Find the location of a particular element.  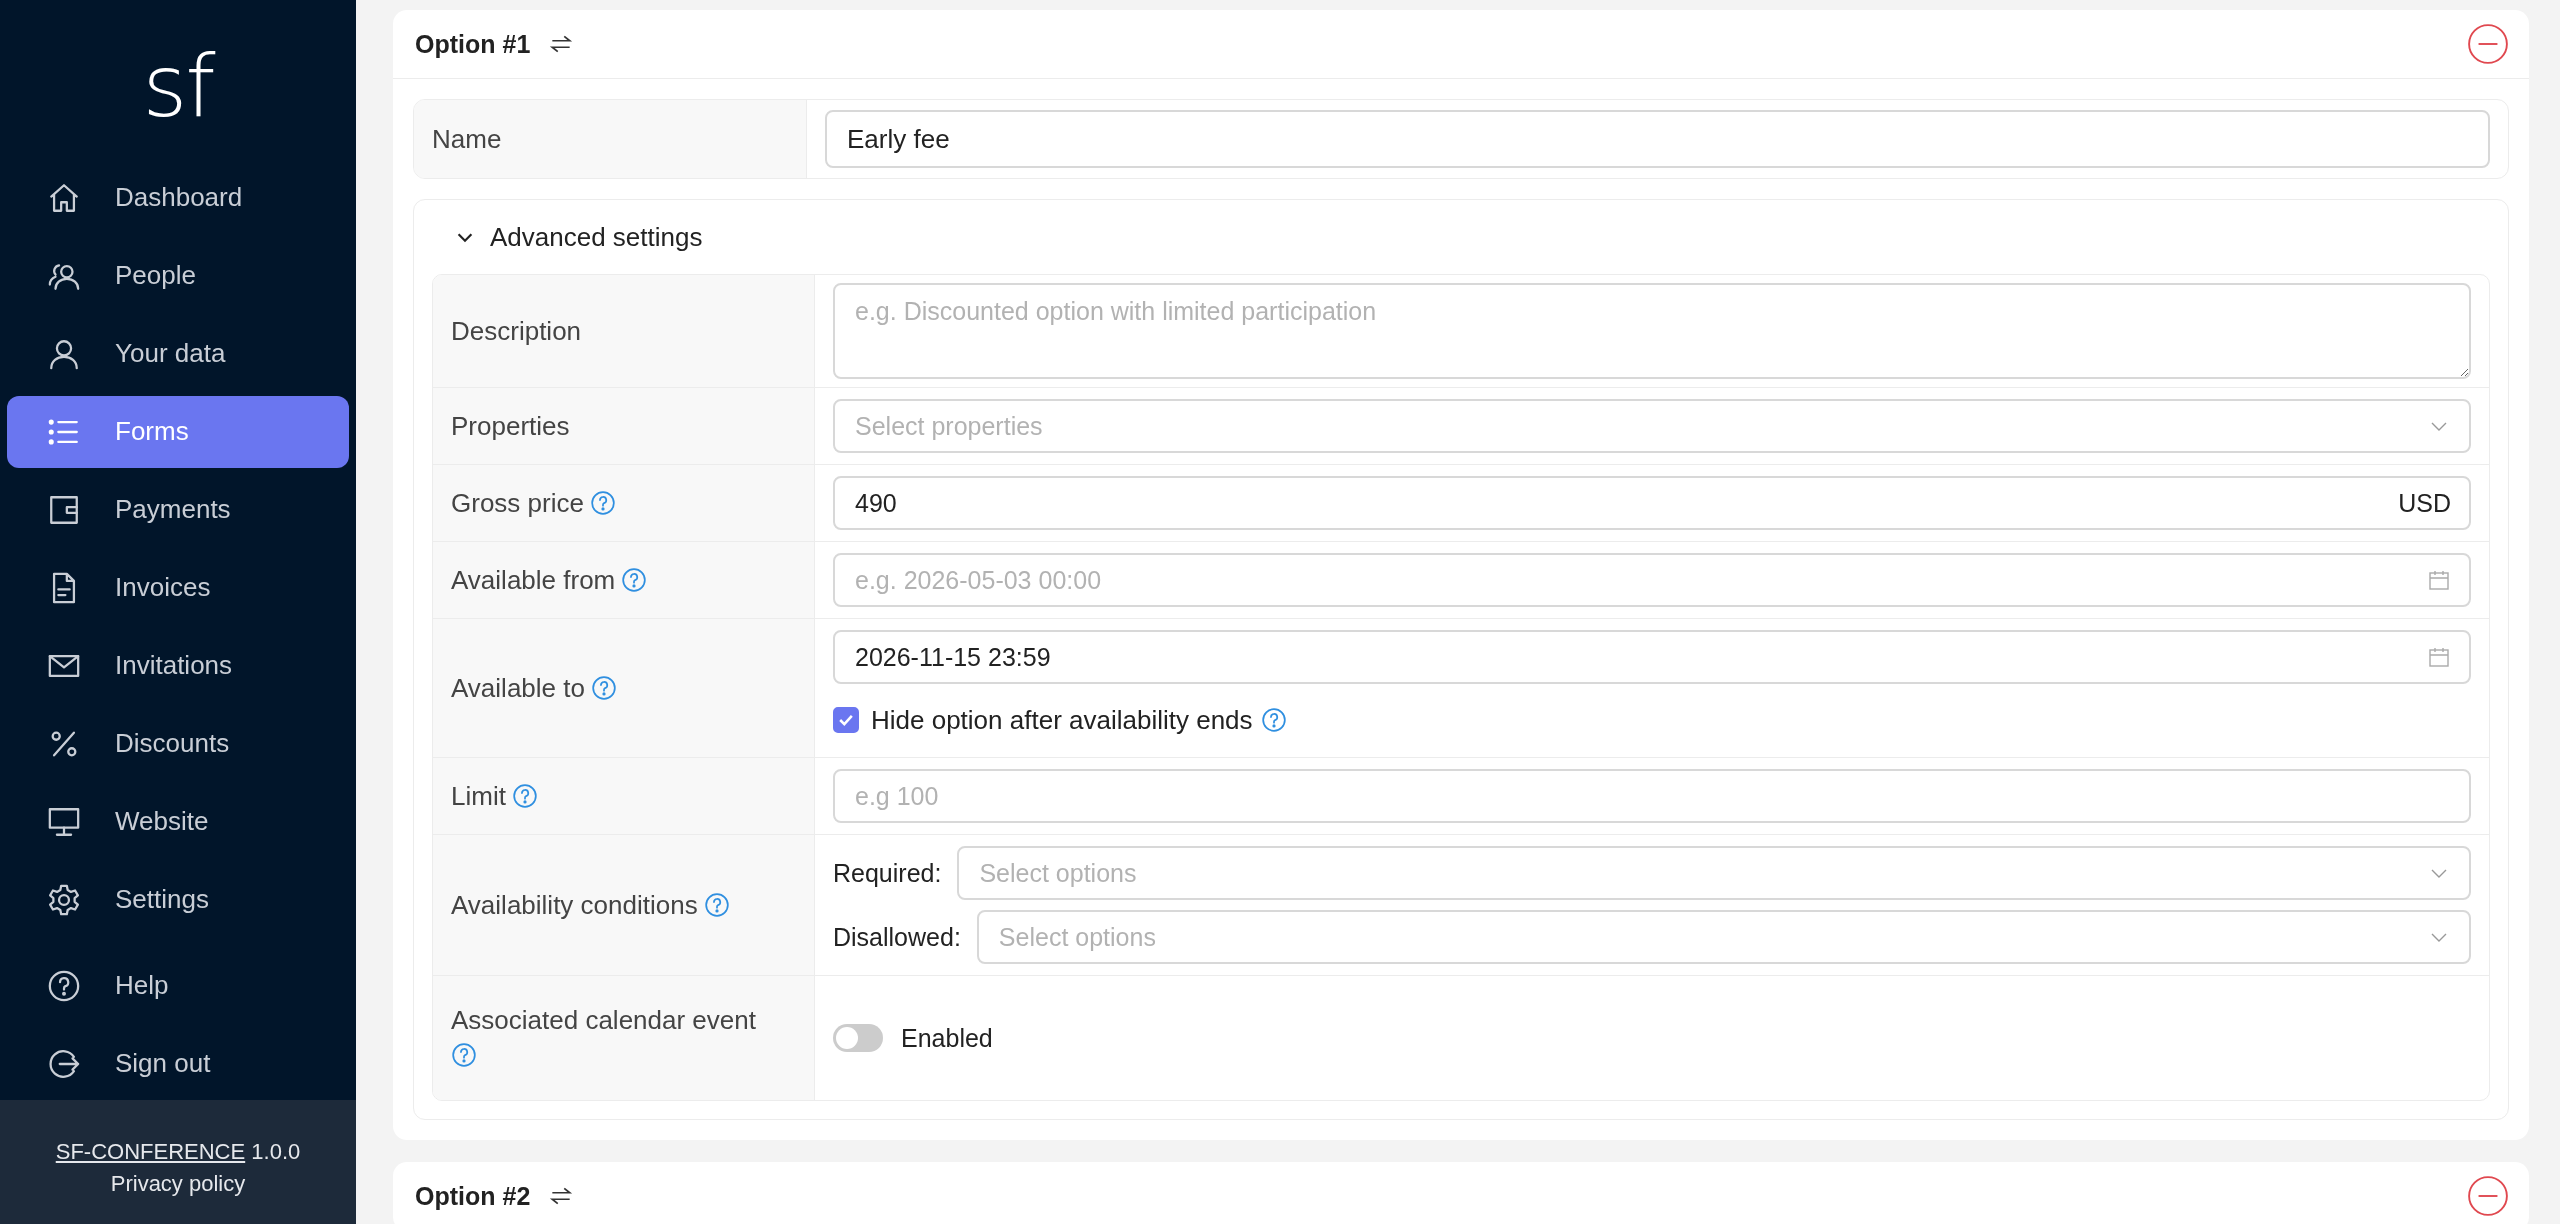

sidebar-item: Help is located at coordinates (178, 985).